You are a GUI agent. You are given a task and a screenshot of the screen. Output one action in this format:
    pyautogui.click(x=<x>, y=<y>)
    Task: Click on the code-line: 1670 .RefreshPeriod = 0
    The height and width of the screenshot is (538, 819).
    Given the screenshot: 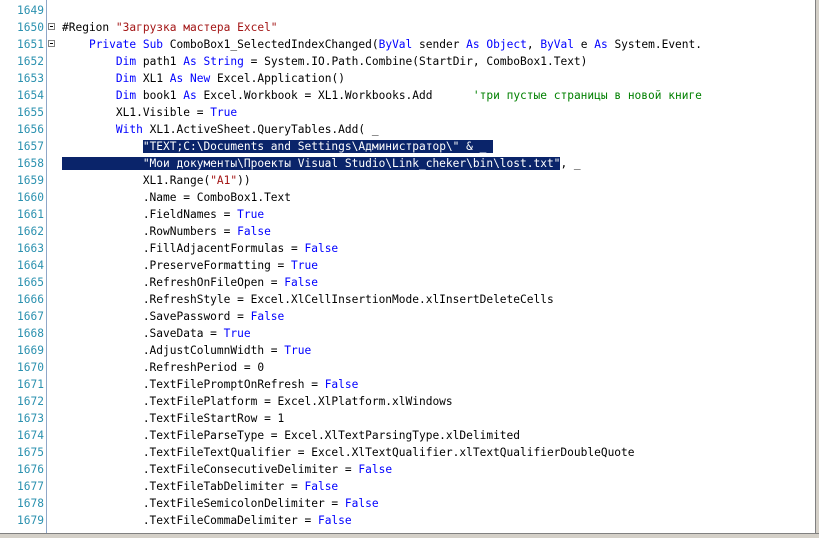 What is the action you would take?
    pyautogui.click(x=407, y=367)
    